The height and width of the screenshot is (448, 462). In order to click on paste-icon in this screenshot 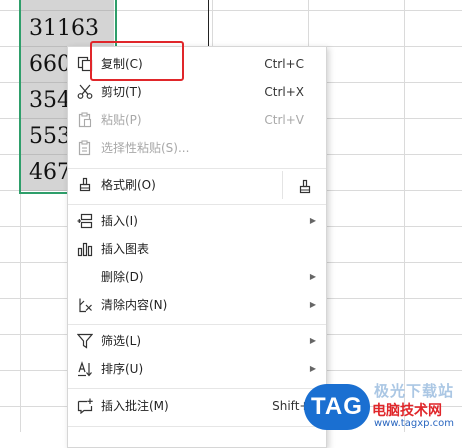, I will do `click(85, 120)`.